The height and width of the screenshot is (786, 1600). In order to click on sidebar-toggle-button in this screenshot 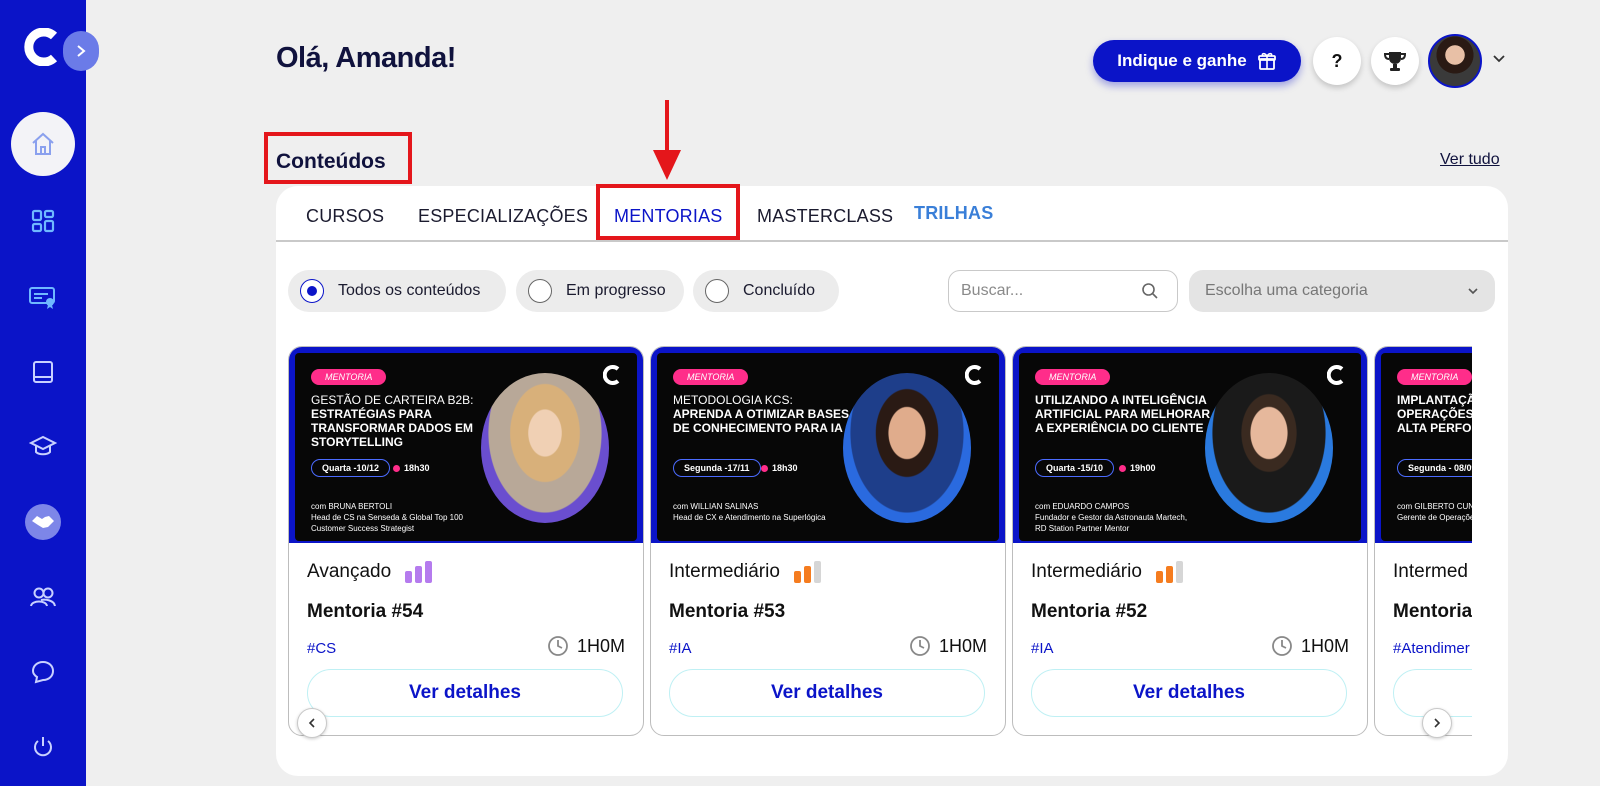, I will do `click(81, 51)`.